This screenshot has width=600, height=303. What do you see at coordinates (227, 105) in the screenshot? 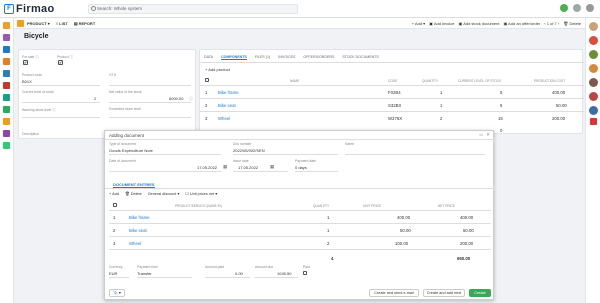
I see `component-name-link: Bike seat` at bounding box center [227, 105].